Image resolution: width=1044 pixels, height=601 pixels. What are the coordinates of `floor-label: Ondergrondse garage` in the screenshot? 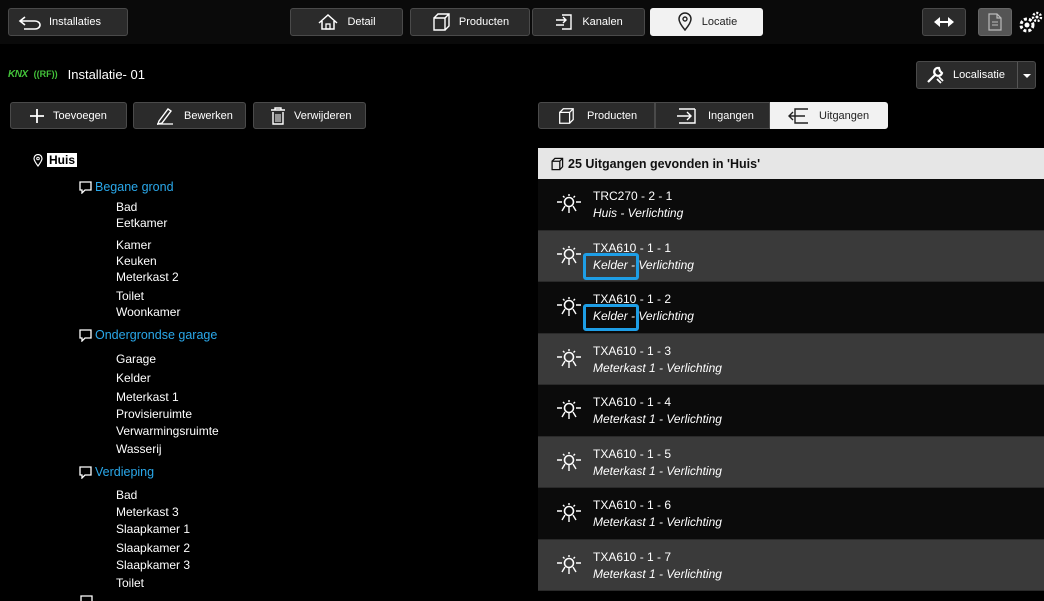 It's located at (156, 335).